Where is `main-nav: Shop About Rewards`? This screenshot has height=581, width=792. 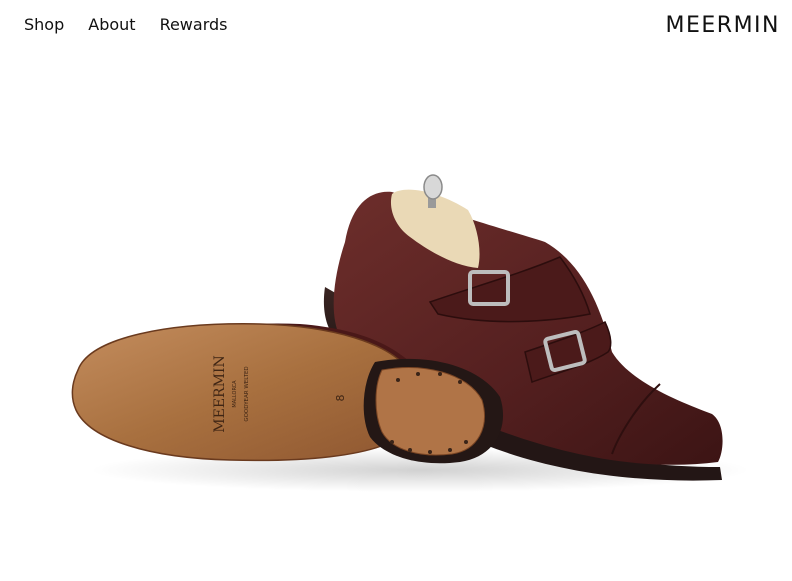
main-nav: Shop About Rewards is located at coordinates (125, 25).